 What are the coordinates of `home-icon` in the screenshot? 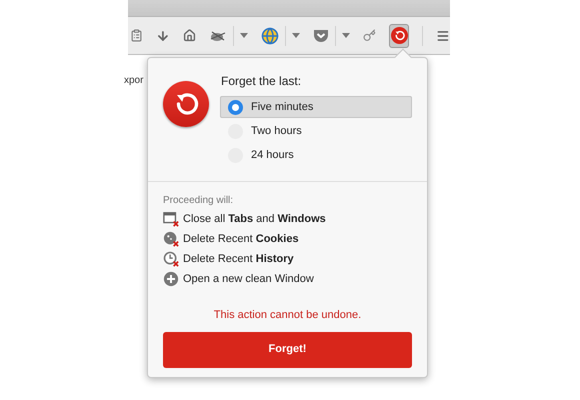 It's located at (189, 35).